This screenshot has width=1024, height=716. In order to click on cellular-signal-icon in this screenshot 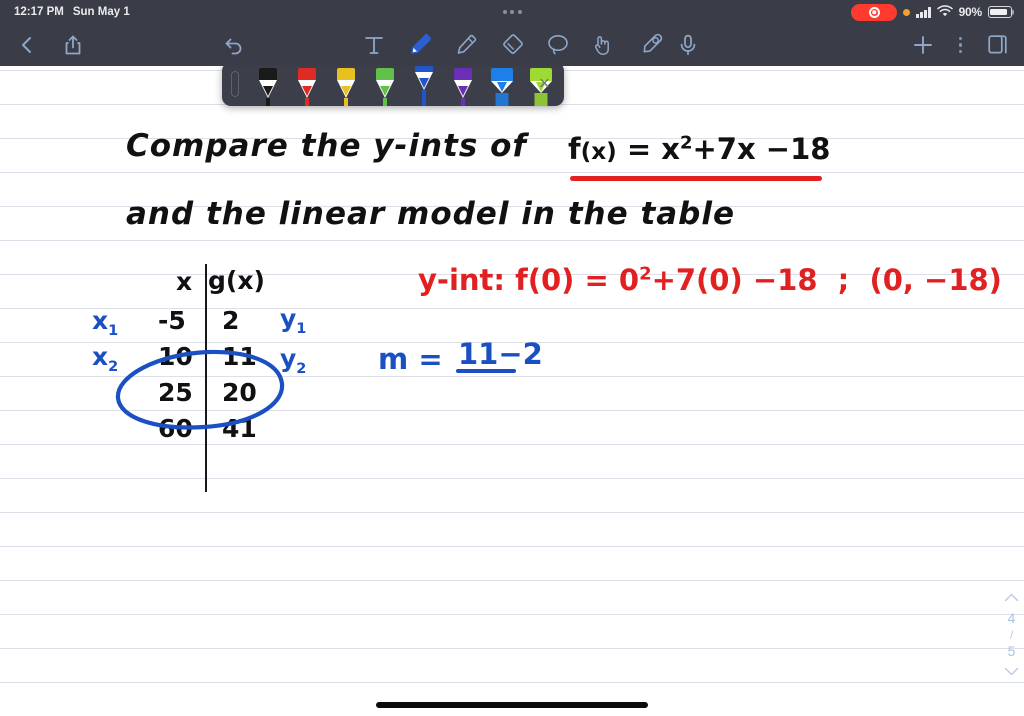, I will do `click(923, 12)`.